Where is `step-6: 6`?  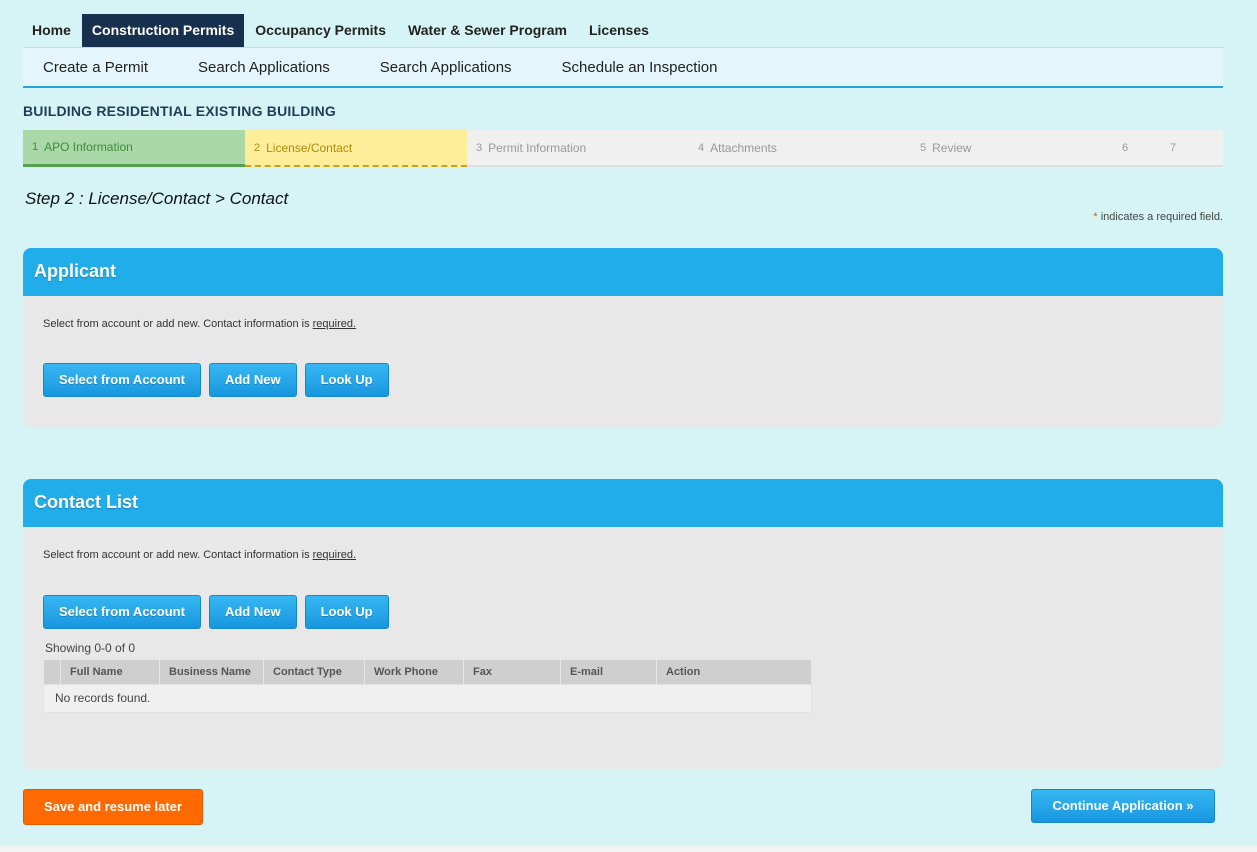 step-6: 6 is located at coordinates (1146, 147).